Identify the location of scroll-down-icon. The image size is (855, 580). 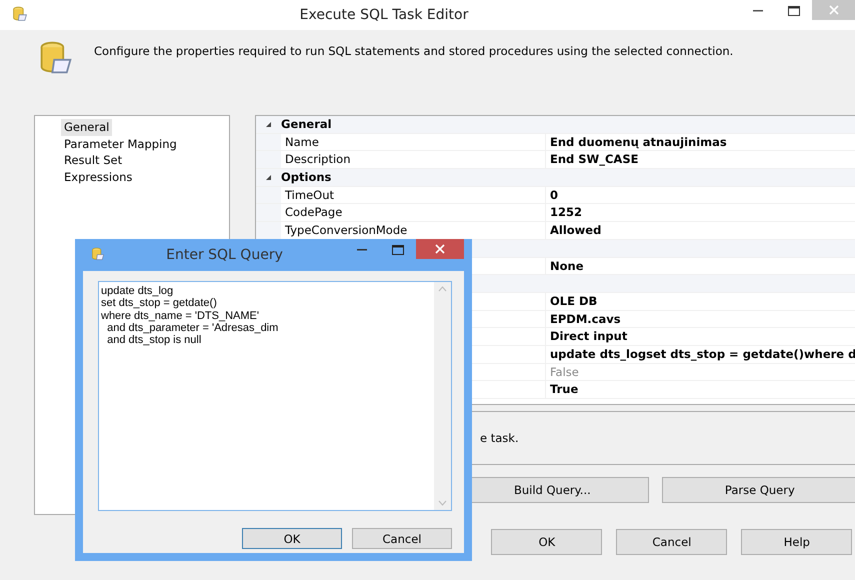
(442, 503).